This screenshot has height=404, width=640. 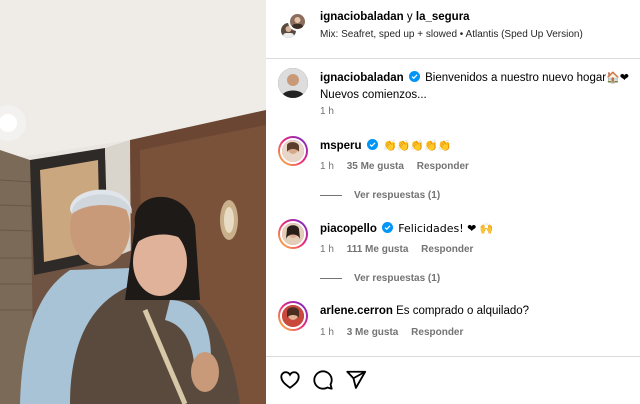 I want to click on comment-text: Felicidades! ❤ 🙌, so click(x=446, y=228).